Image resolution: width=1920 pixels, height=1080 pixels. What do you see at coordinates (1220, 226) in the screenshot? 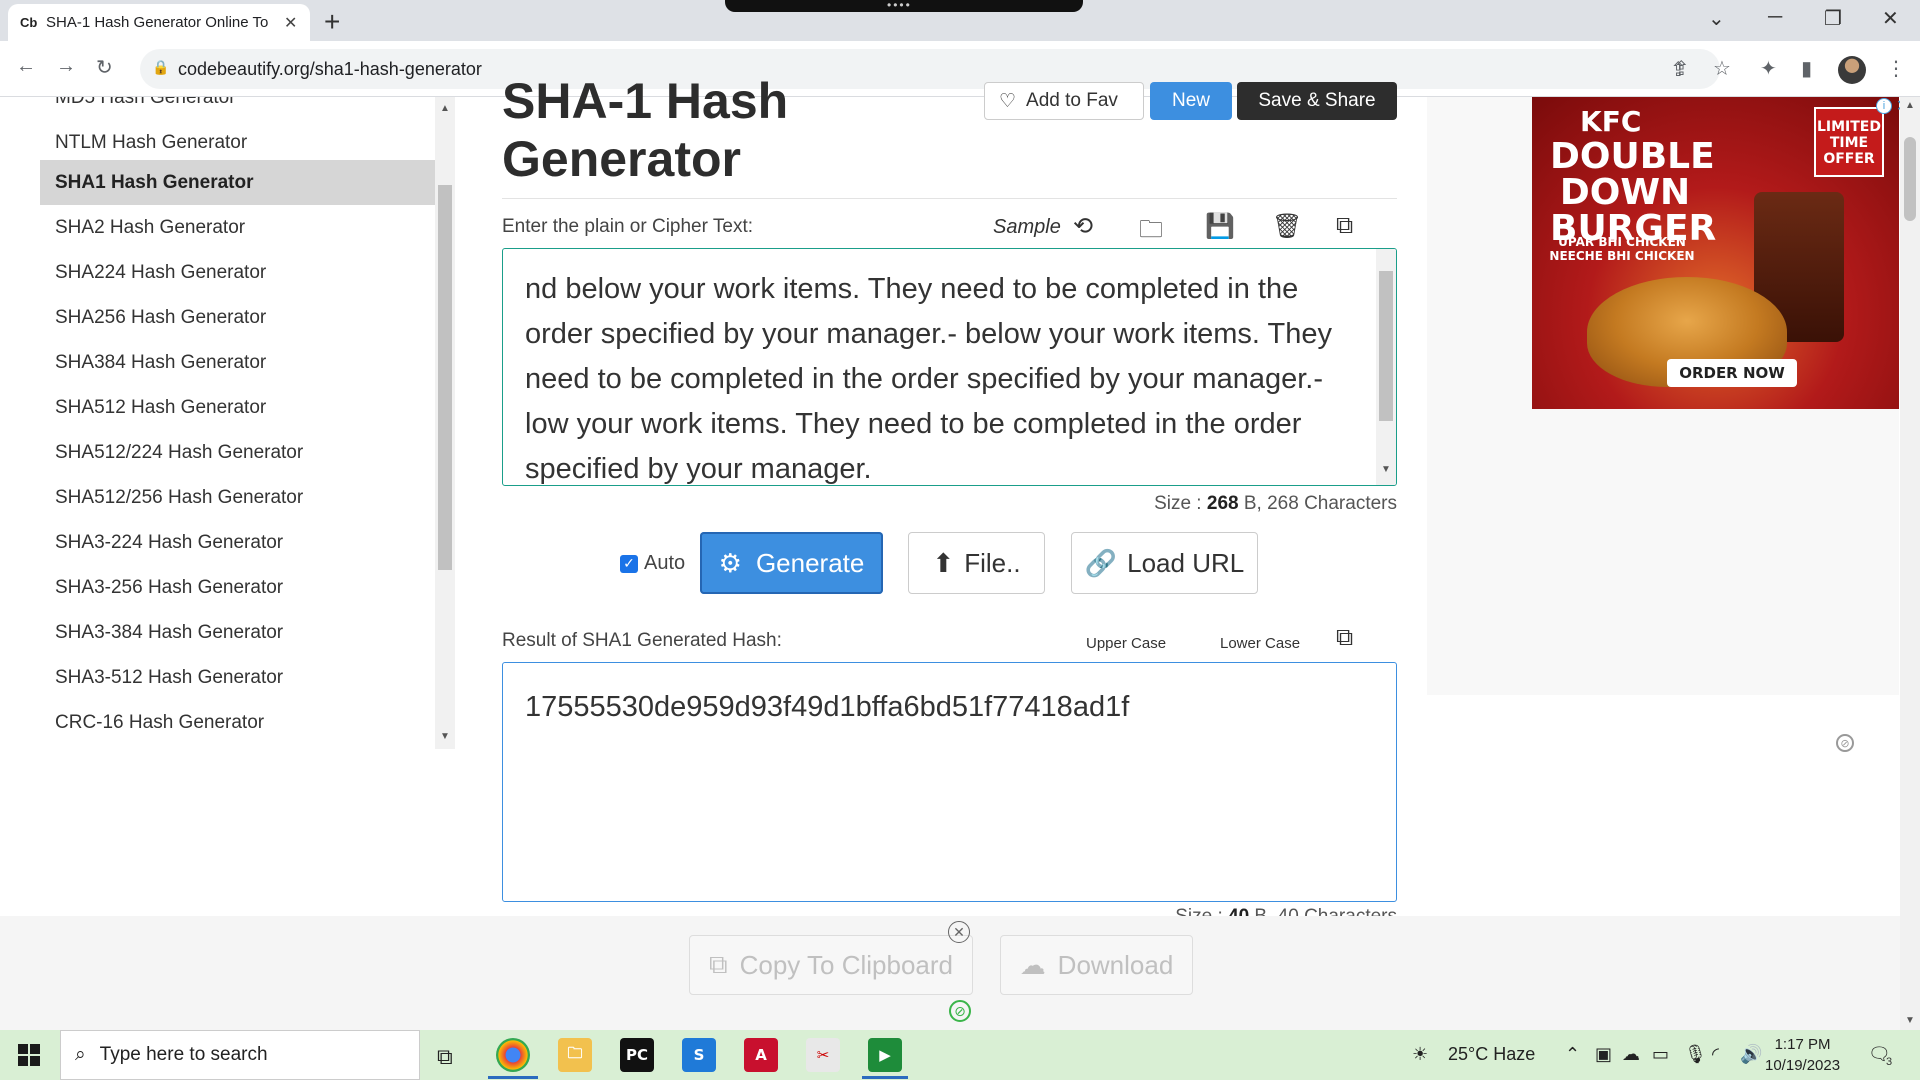
I see `save-icon: 💾` at bounding box center [1220, 226].